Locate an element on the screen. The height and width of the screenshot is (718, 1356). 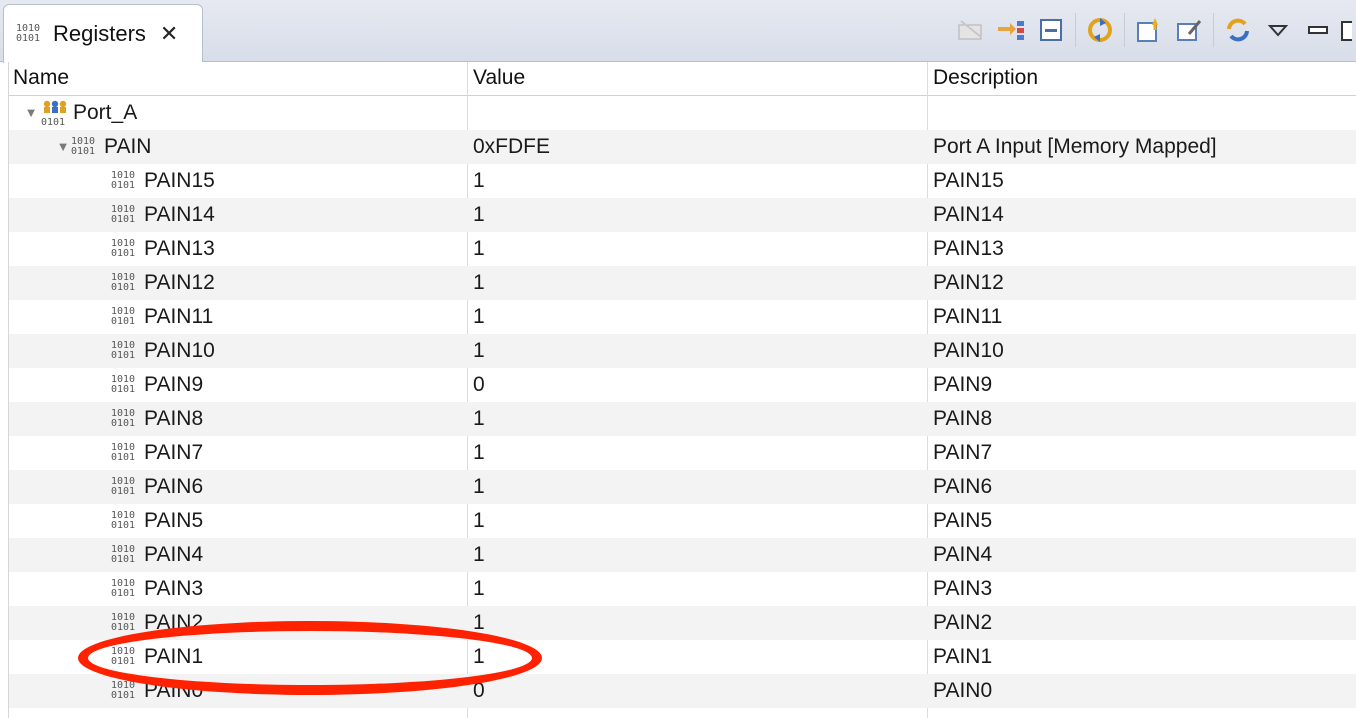
register-group-icon: 0101 is located at coordinates (54, 113).